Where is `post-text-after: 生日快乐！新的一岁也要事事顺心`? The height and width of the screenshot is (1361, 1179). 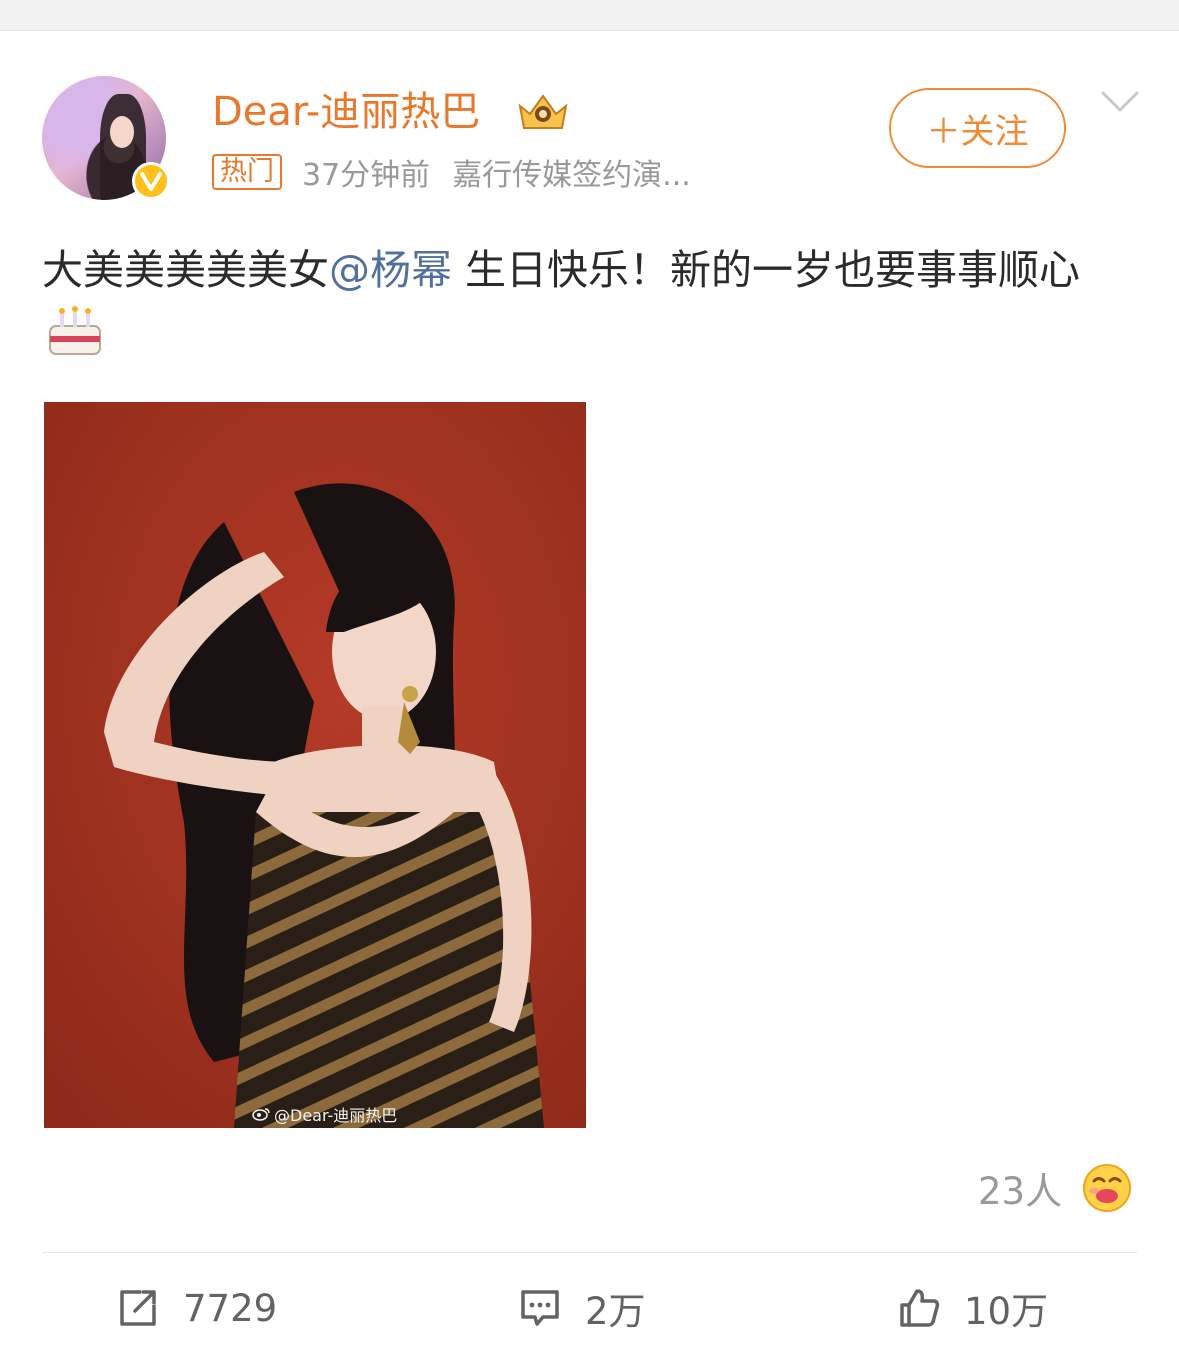 post-text-after: 生日快乐！新的一岁也要事事顺心 is located at coordinates (766, 270).